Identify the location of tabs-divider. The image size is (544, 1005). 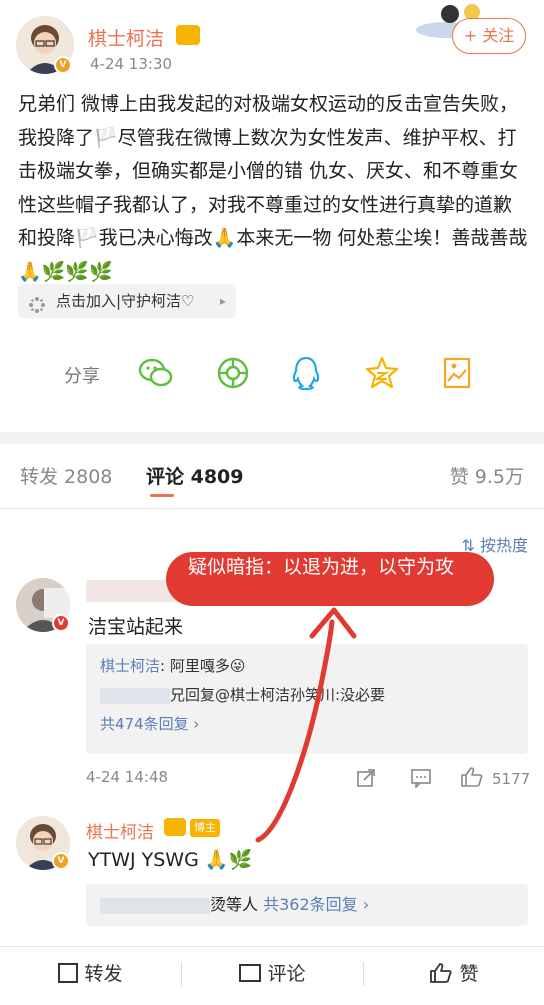
(272, 508).